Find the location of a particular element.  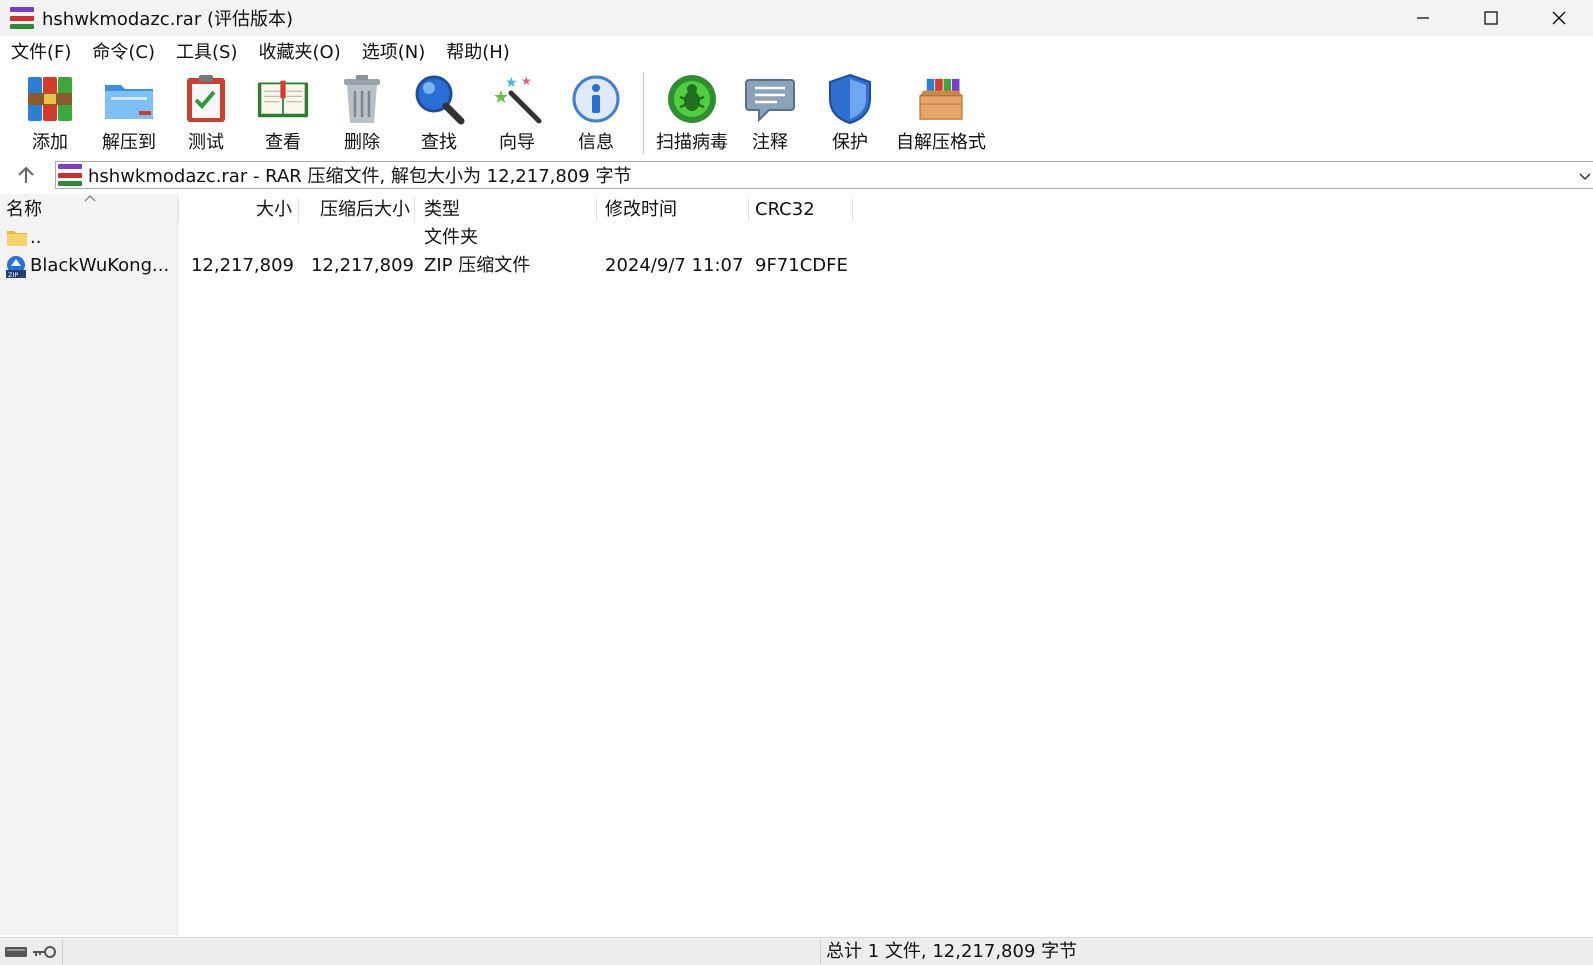

virus-scan-icon is located at coordinates (692, 99).